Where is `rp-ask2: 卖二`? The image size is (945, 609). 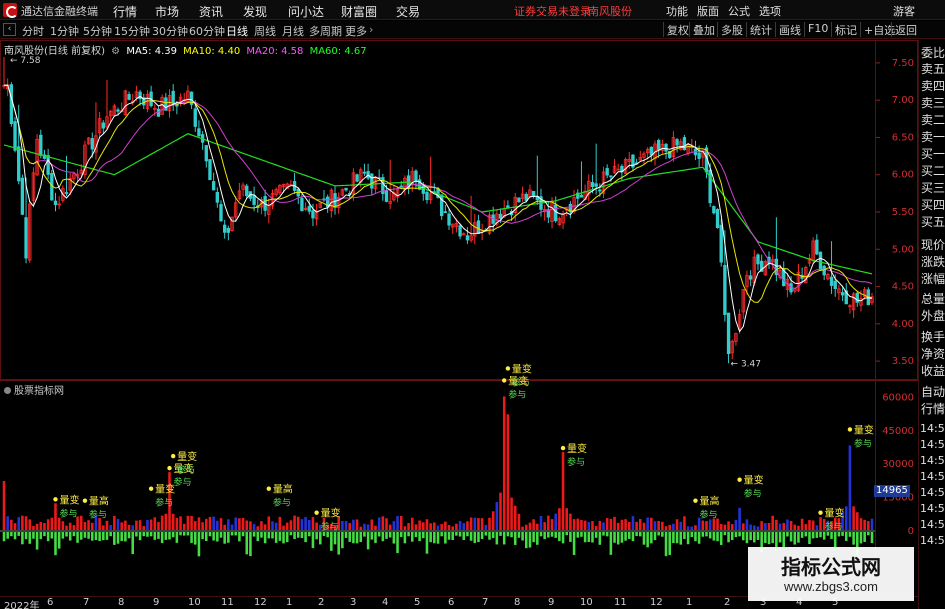
rp-ask2: 卖二 is located at coordinates (933, 120).